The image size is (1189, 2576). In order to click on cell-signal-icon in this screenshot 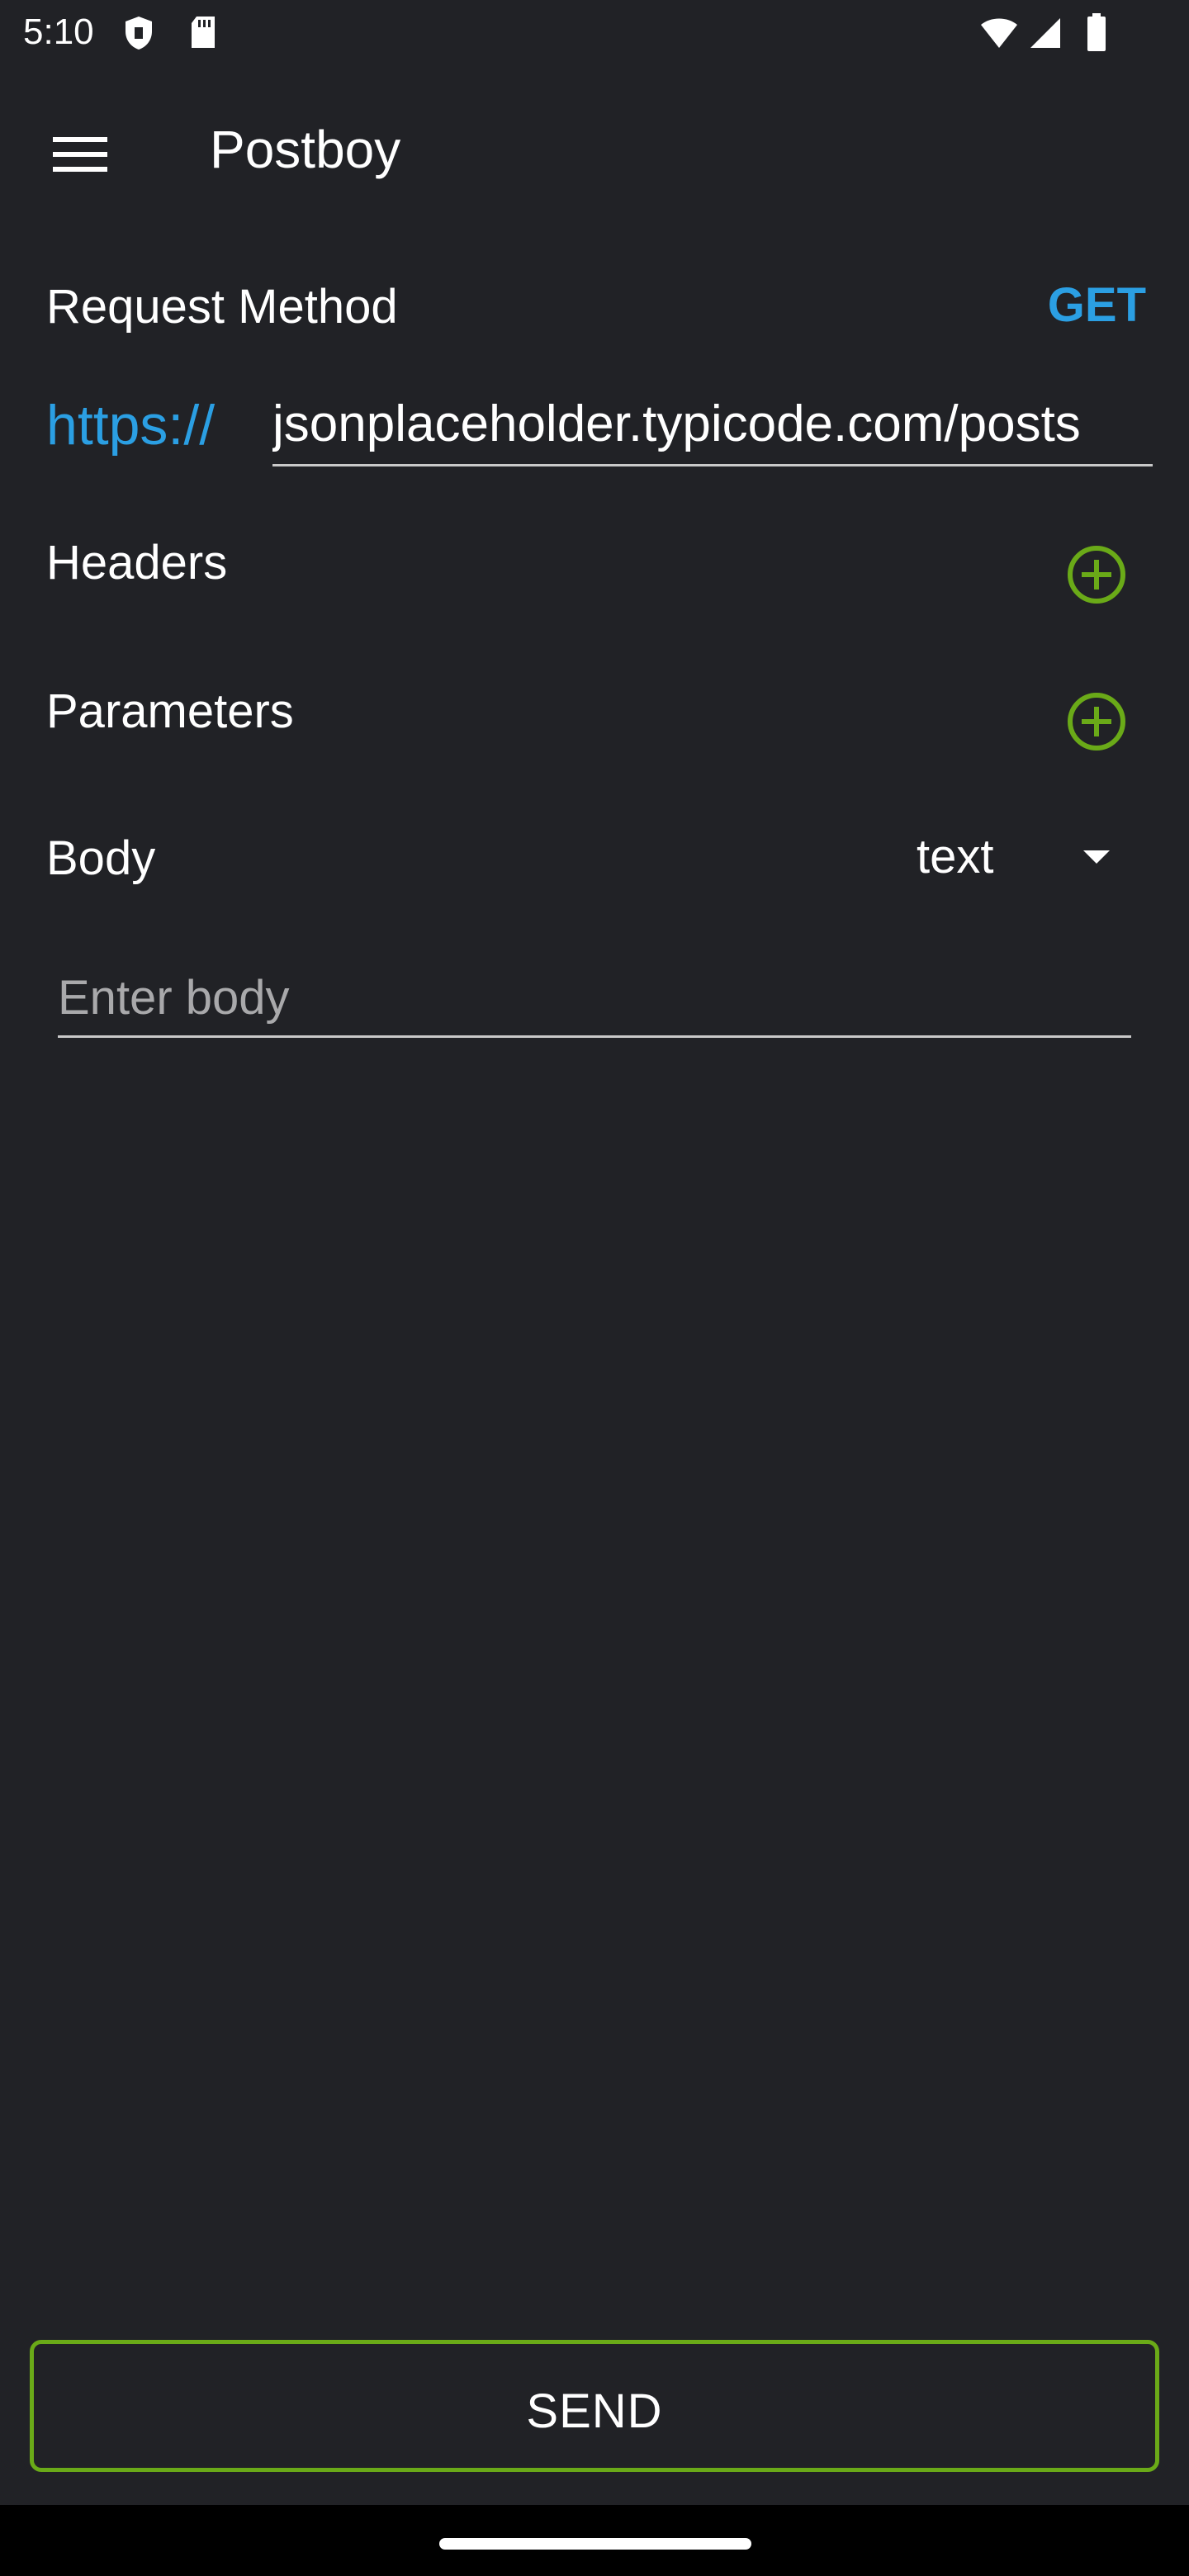, I will do `click(1045, 35)`.